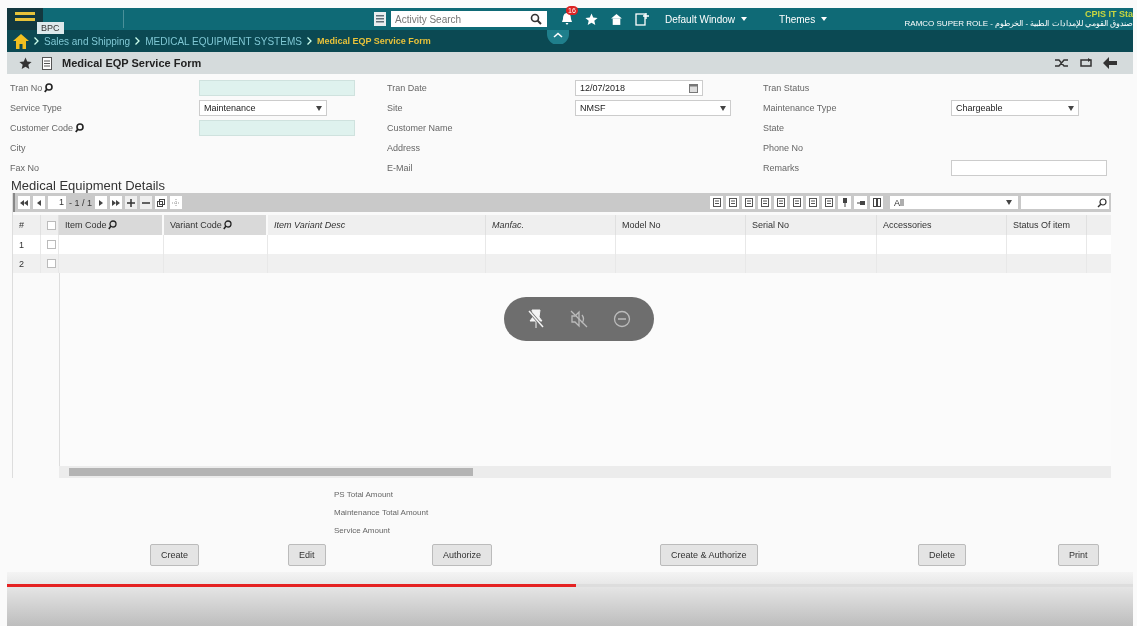 The height and width of the screenshot is (626, 1137). I want to click on date-field: 12/07/2018, so click(639, 88).